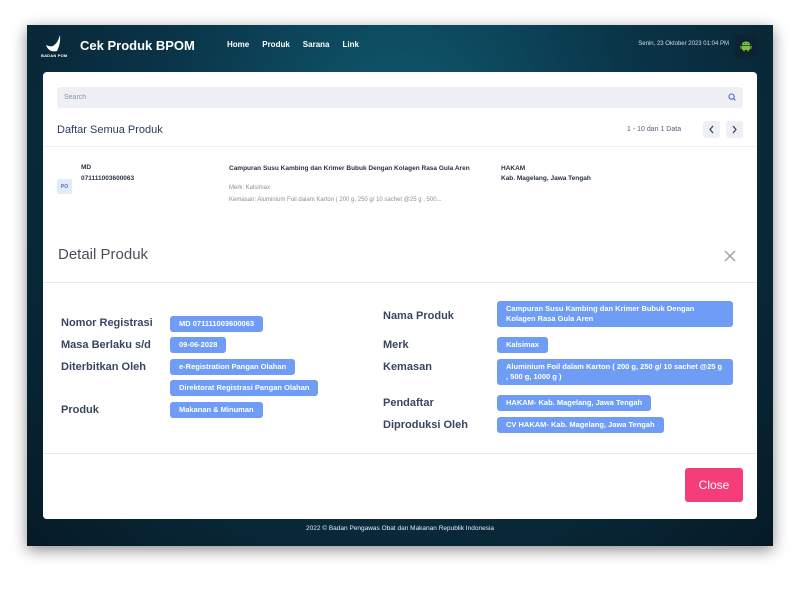  What do you see at coordinates (64, 186) in the screenshot?
I see `product-type-badge: PO` at bounding box center [64, 186].